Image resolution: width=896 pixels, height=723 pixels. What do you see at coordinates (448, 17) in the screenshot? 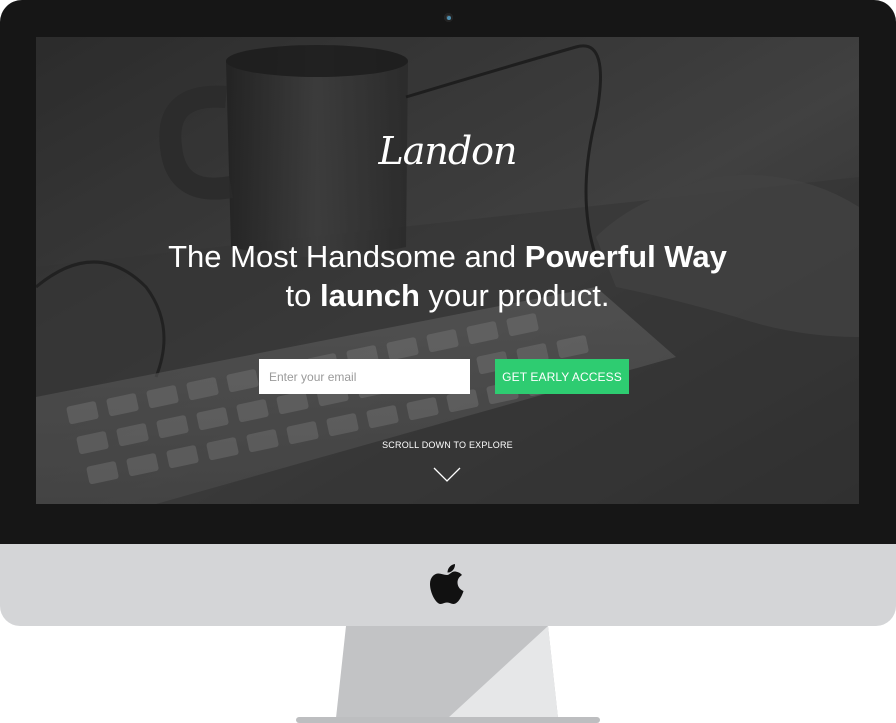
I see `camera-icon` at bounding box center [448, 17].